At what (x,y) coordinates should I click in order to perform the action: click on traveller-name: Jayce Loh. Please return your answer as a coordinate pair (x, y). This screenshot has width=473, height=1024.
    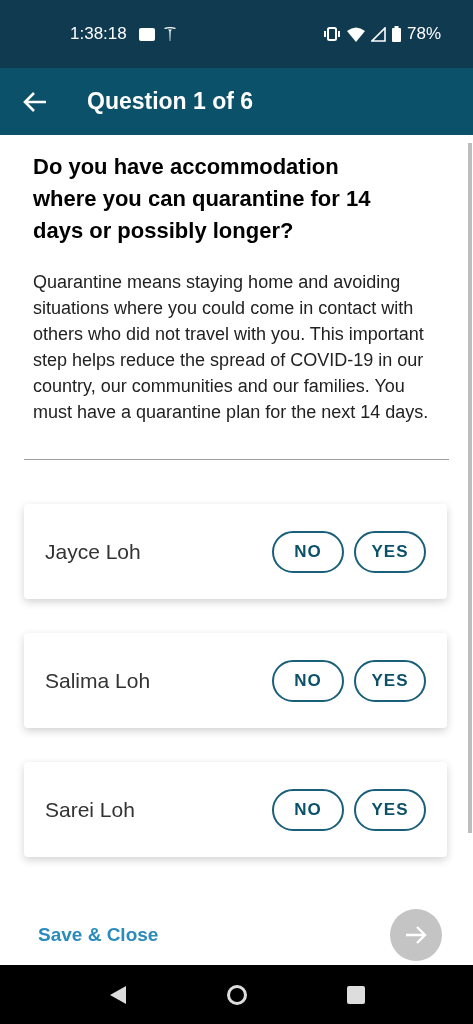
    Looking at the image, I should click on (93, 551).